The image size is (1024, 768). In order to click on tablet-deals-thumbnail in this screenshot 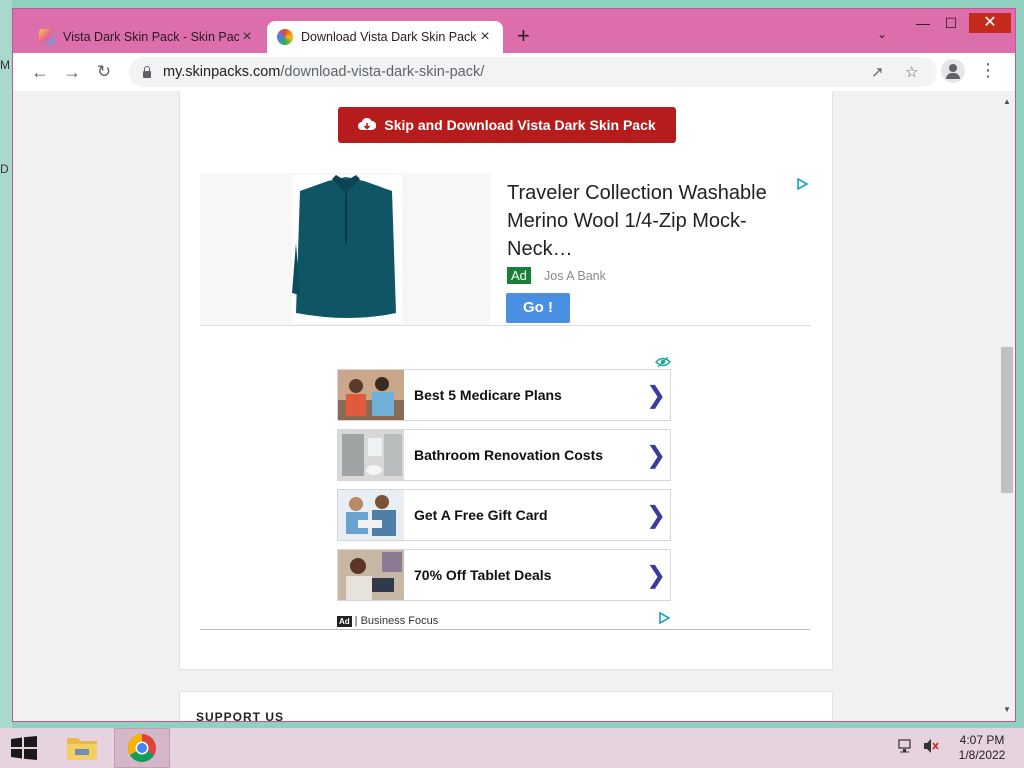, I will do `click(371, 575)`.